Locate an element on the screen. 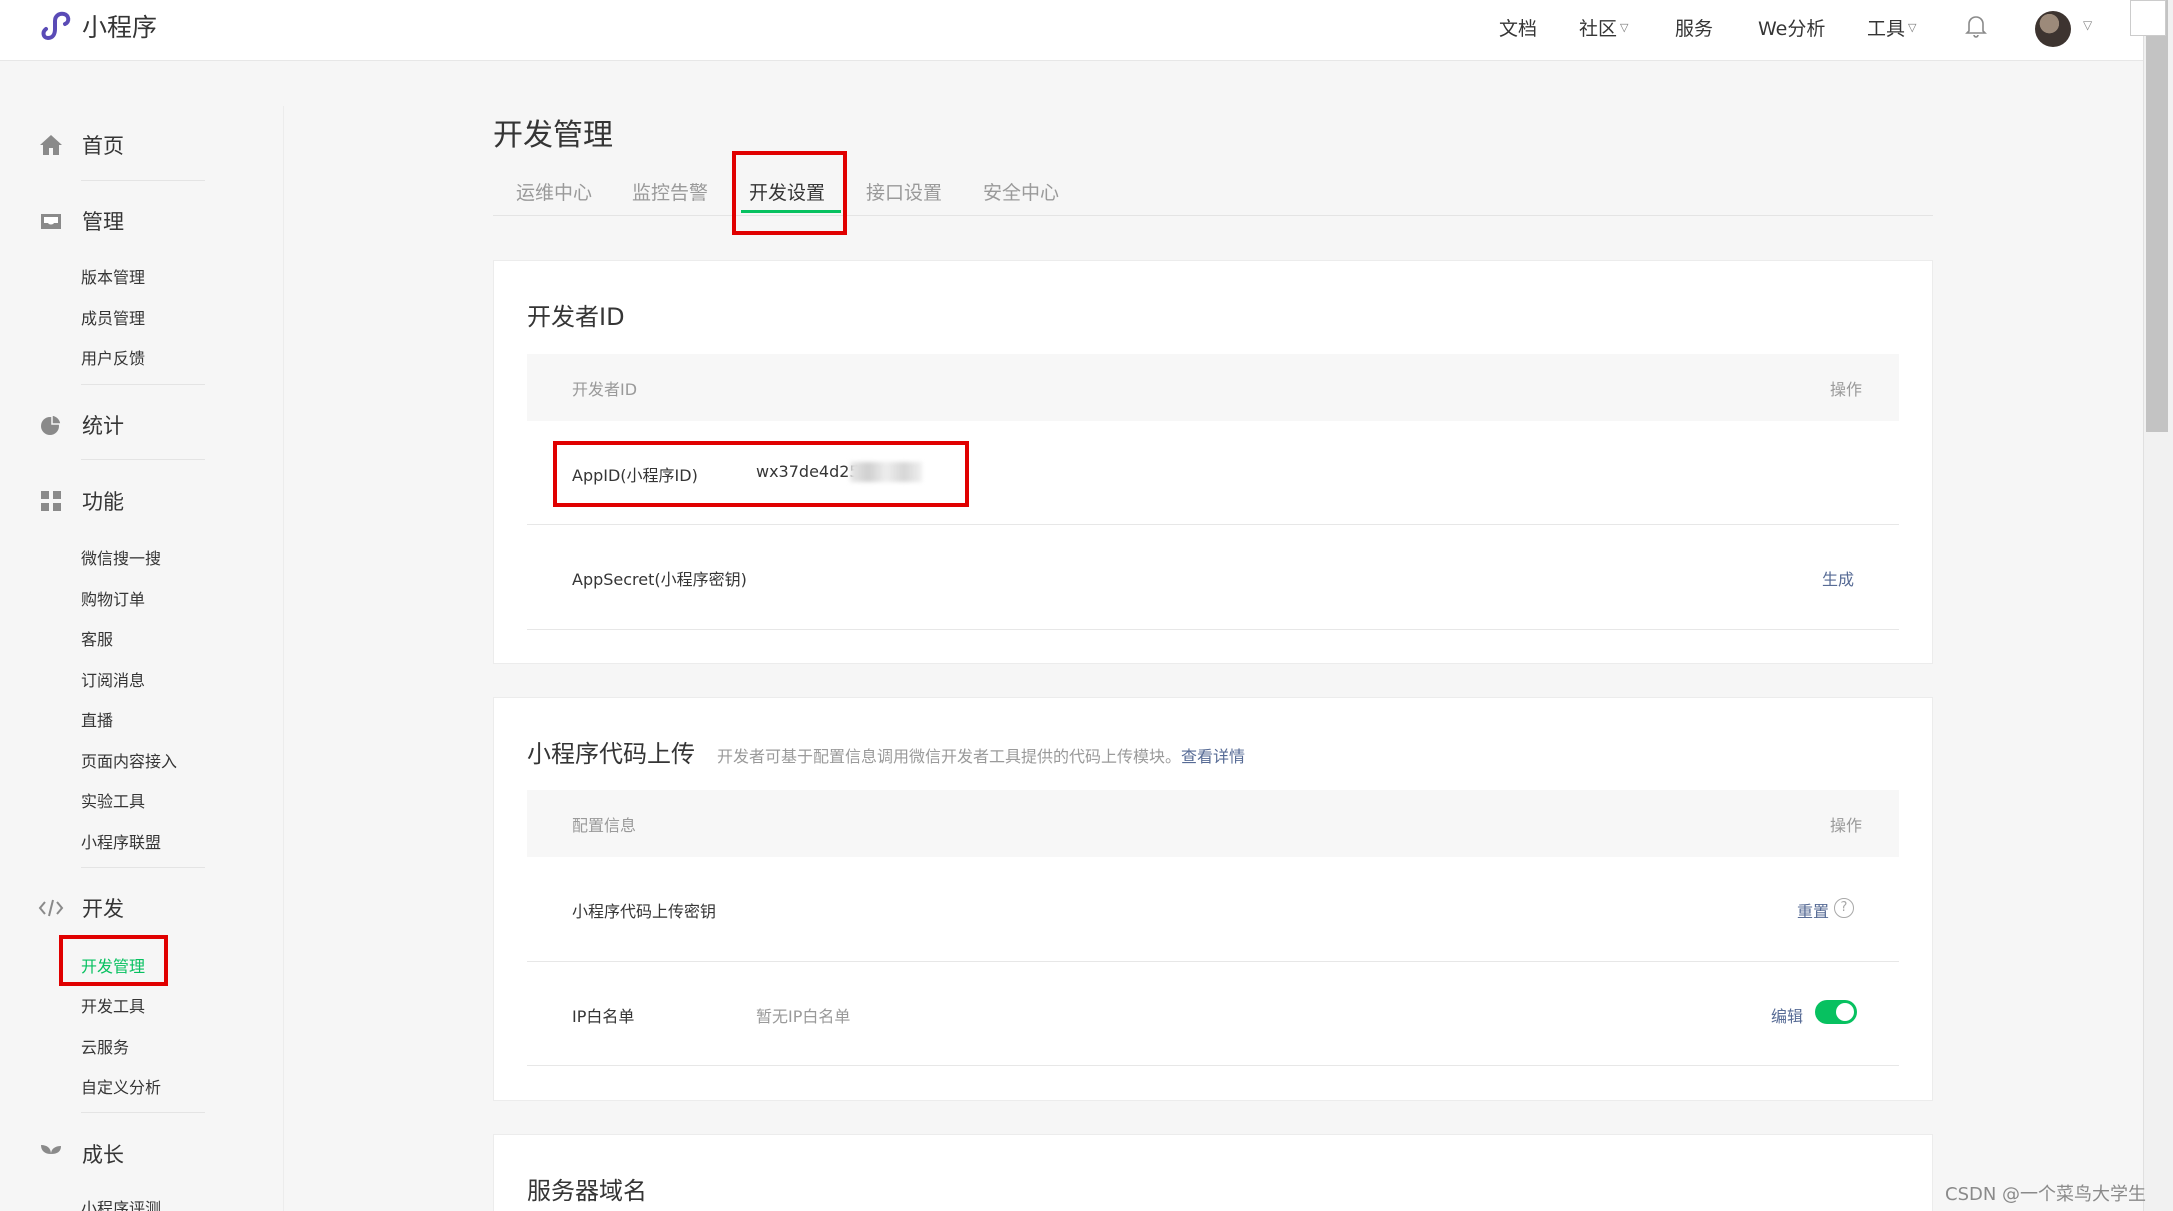 The height and width of the screenshot is (1211, 2173). nav-service-label: 服务 is located at coordinates (1694, 29).